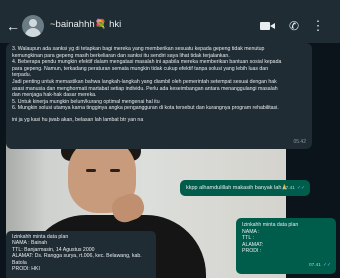 Image resolution: width=340 pixels, height=278 pixels. I want to click on message-line: PRODI: HKI, so click(26, 269).